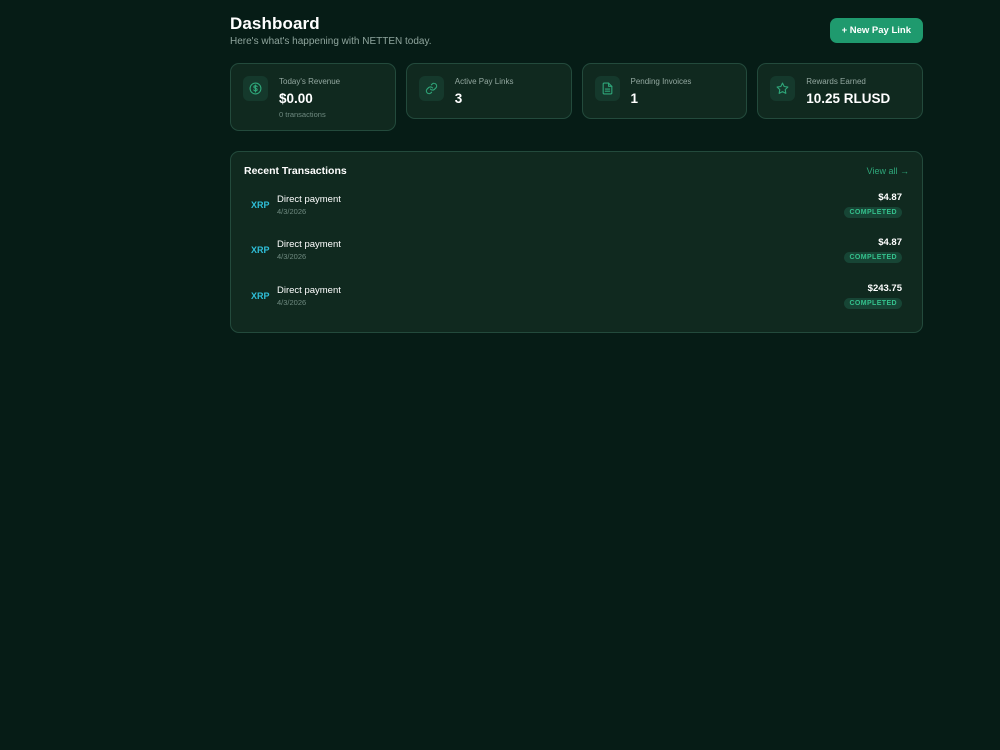  Describe the element at coordinates (607, 88) in the screenshot. I see `document-icon` at that location.